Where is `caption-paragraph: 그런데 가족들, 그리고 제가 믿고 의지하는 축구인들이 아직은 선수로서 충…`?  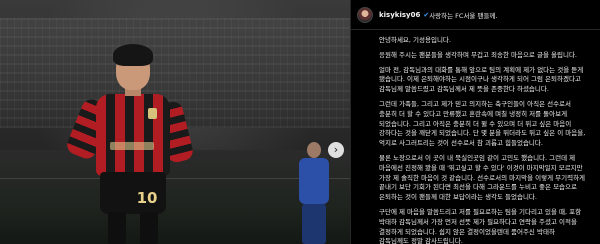
caption-paragraph: 그런데 가족들, 그리고 제가 믿고 의지하는 축구인들이 아직은 선수로서 충… is located at coordinates (482, 123).